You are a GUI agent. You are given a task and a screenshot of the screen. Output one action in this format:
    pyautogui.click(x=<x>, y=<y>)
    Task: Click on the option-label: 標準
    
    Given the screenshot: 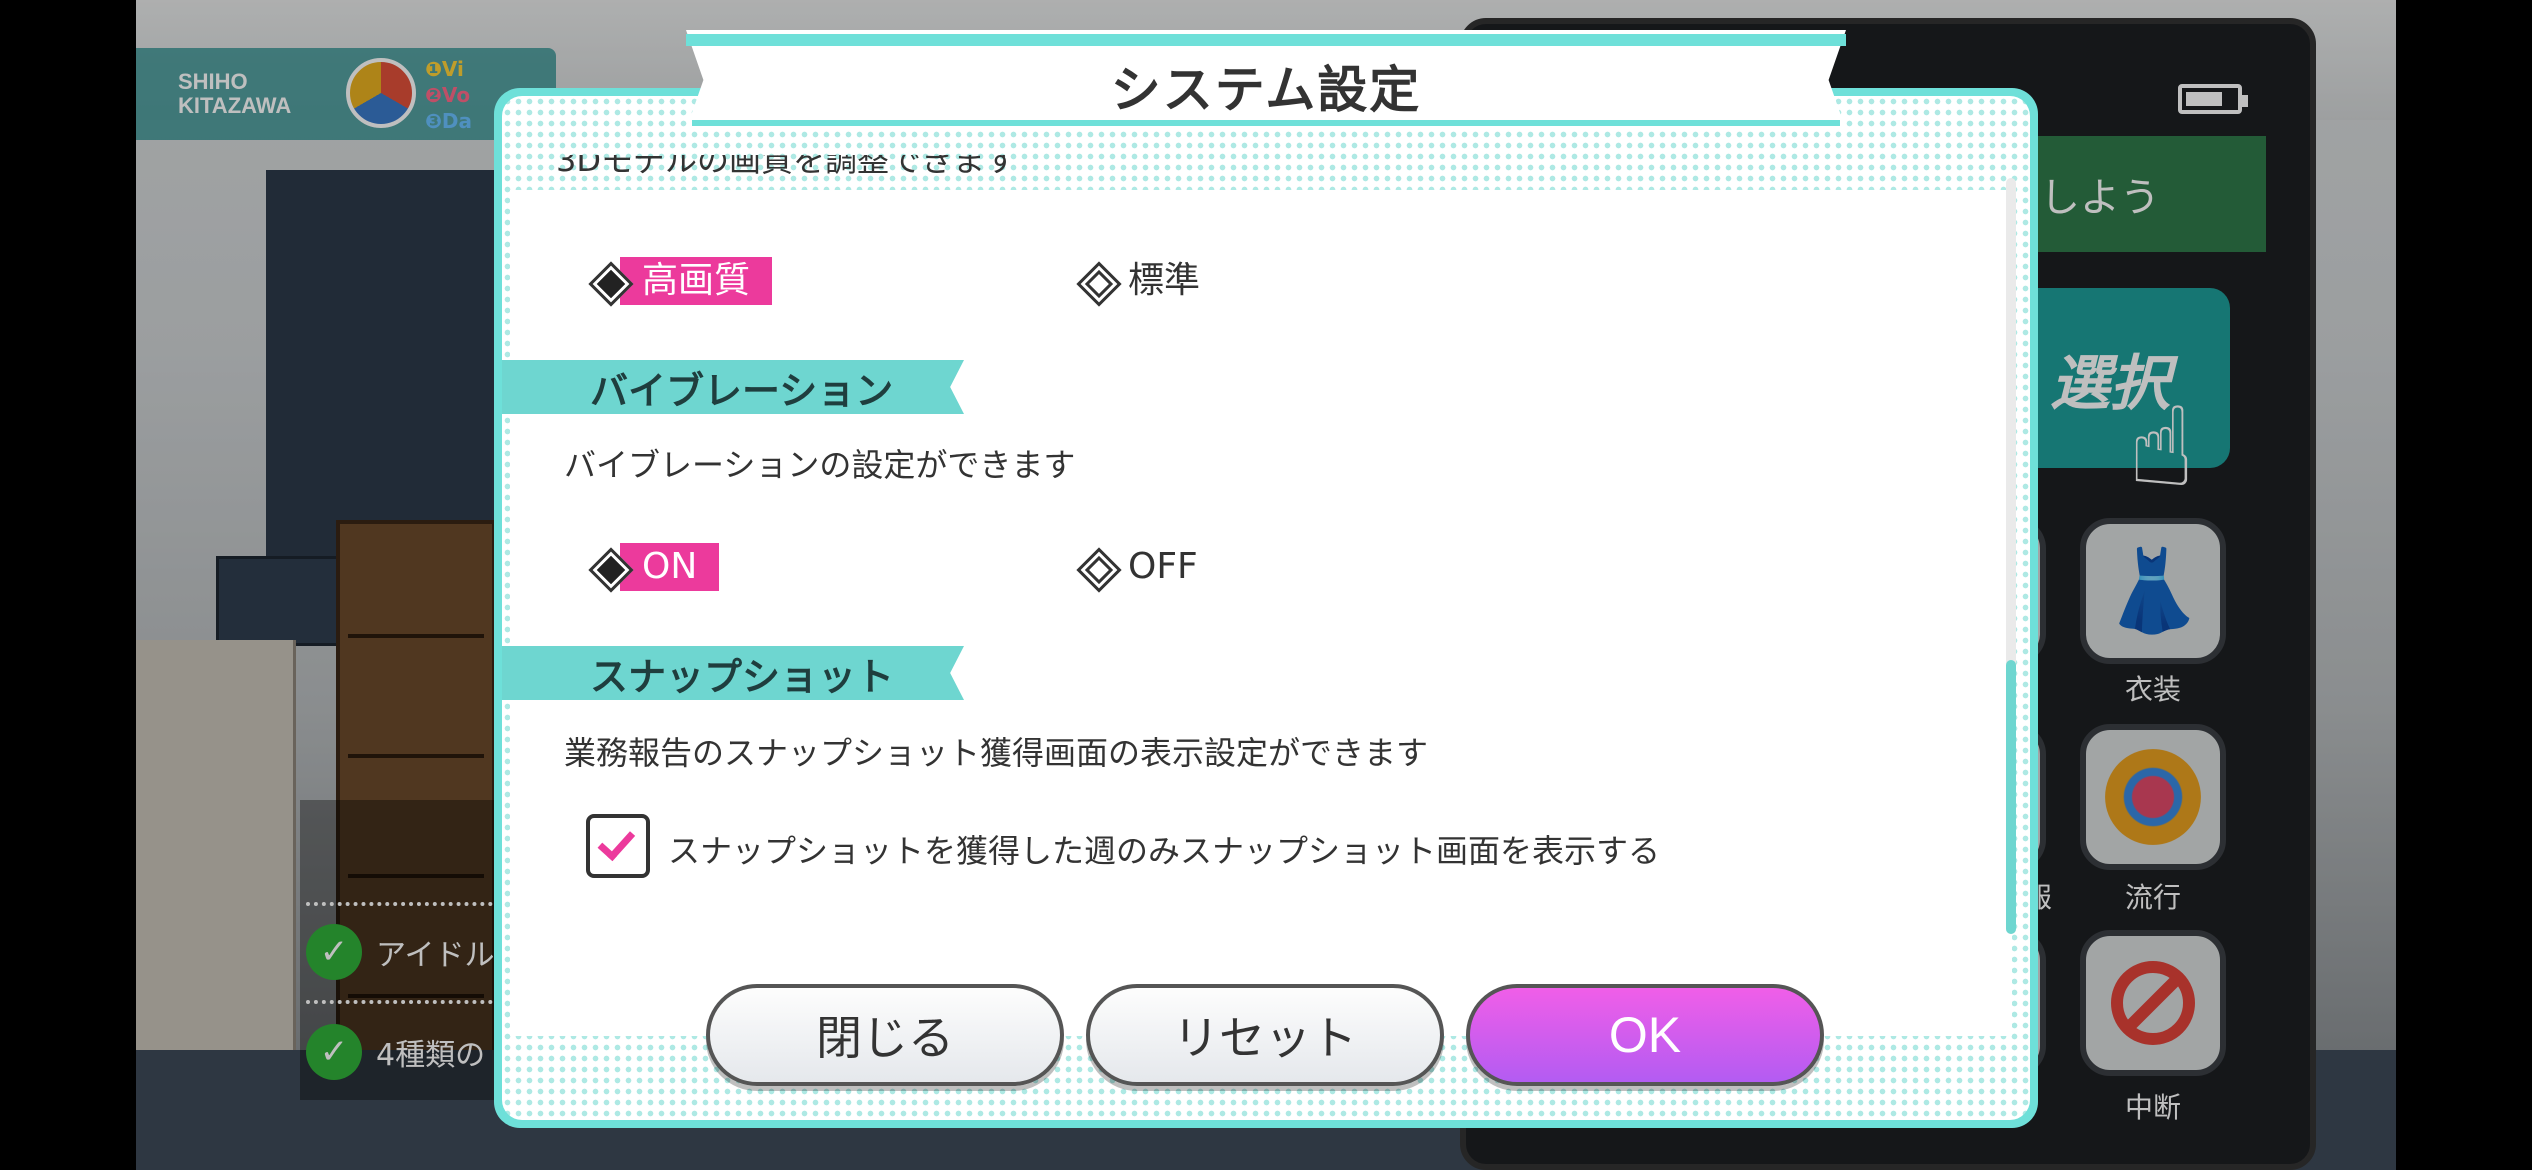 What is the action you would take?
    pyautogui.click(x=1164, y=280)
    